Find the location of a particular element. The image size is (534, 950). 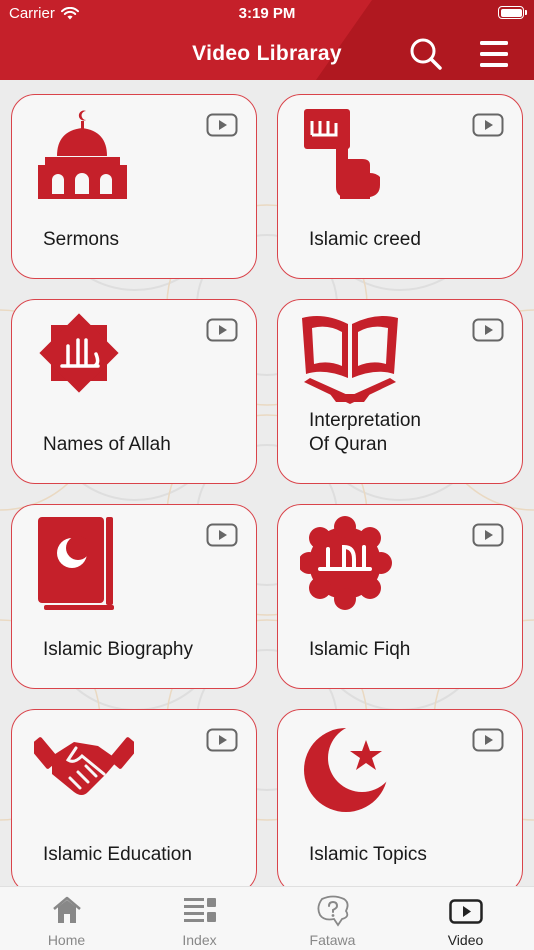

card-label: Sermons is located at coordinates (81, 239).